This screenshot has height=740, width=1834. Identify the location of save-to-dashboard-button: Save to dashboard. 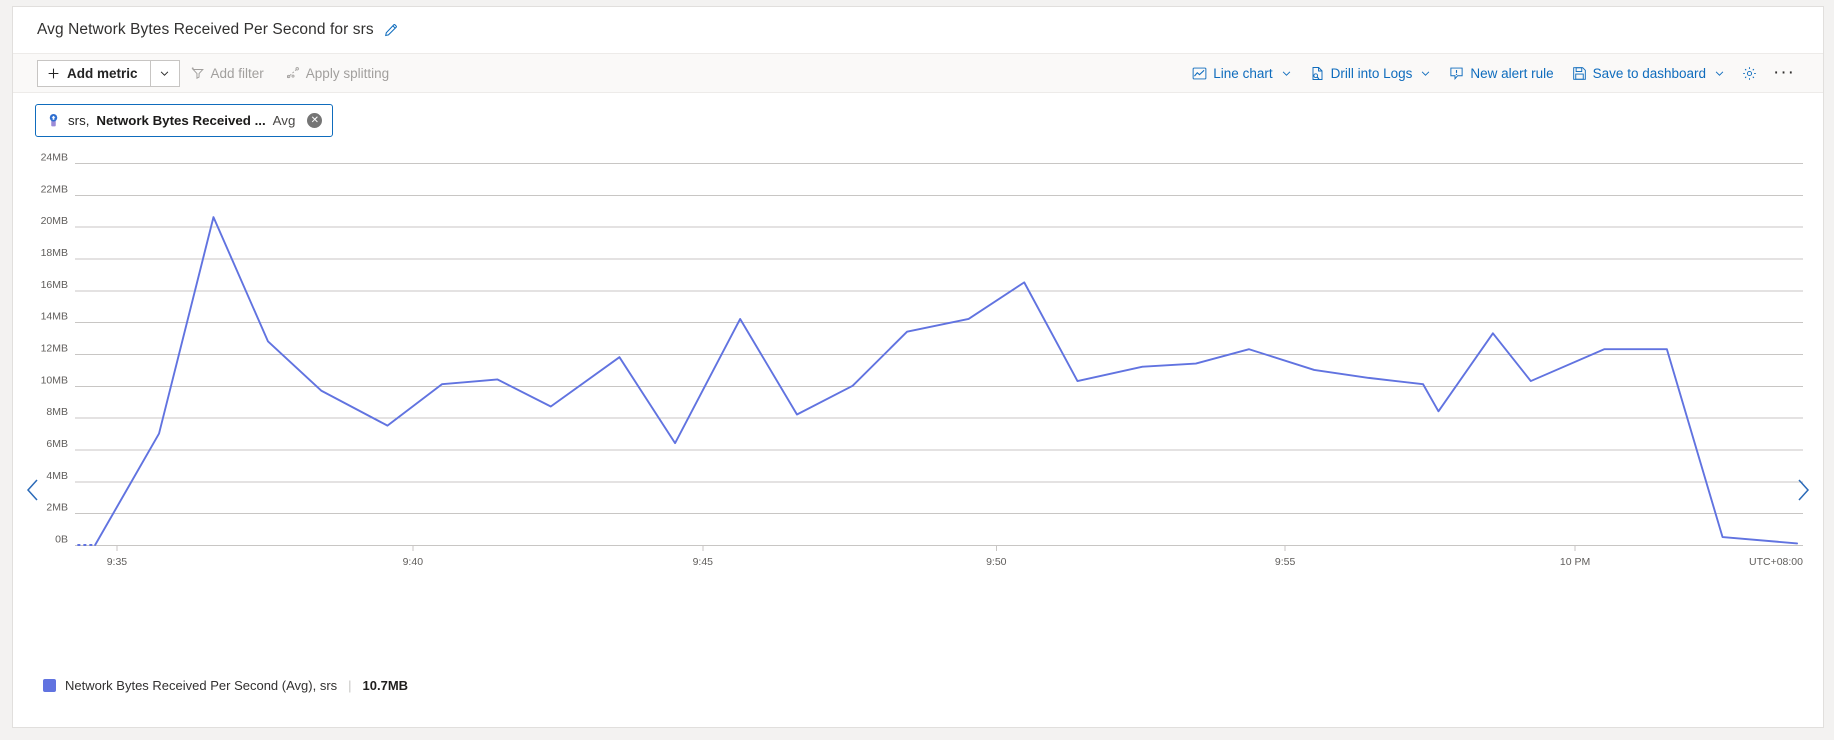
(1648, 73).